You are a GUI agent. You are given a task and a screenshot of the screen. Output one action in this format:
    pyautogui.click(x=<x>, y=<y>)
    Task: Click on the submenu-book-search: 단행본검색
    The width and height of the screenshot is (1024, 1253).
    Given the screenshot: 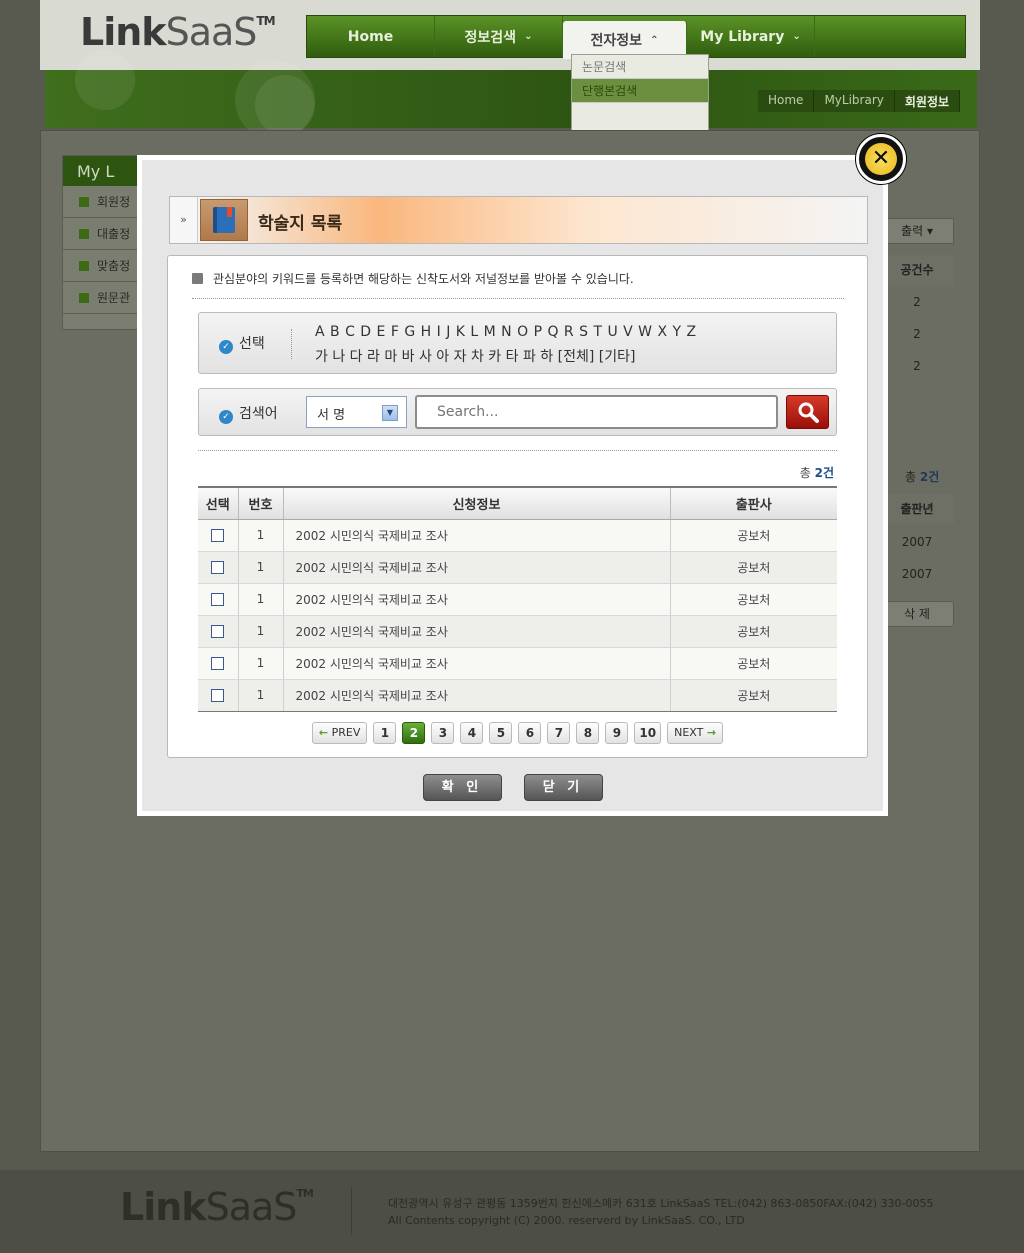 What is the action you would take?
    pyautogui.click(x=640, y=91)
    